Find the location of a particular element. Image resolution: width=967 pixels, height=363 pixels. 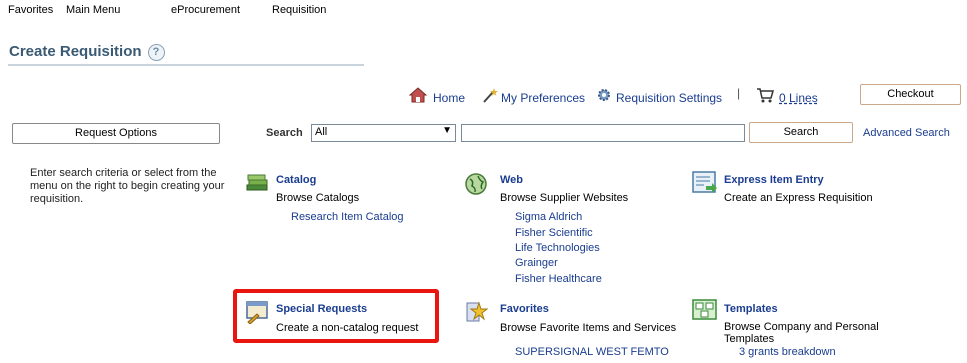

express-subtitle: Create an Express Requisition is located at coordinates (798, 198).